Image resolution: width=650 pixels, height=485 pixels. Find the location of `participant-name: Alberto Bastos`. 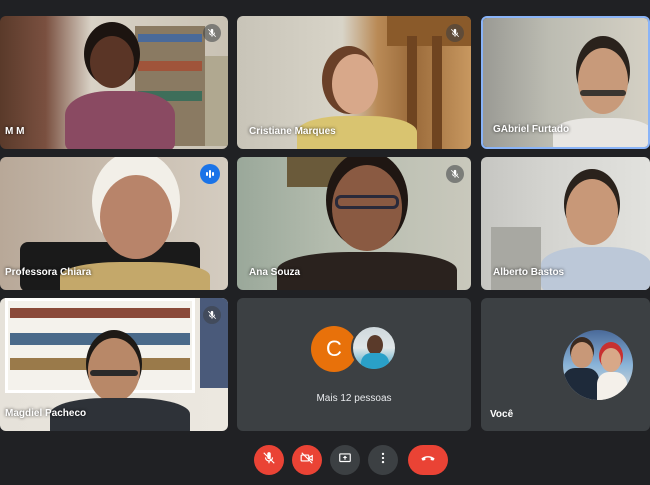

participant-name: Alberto Bastos is located at coordinates (529, 272).